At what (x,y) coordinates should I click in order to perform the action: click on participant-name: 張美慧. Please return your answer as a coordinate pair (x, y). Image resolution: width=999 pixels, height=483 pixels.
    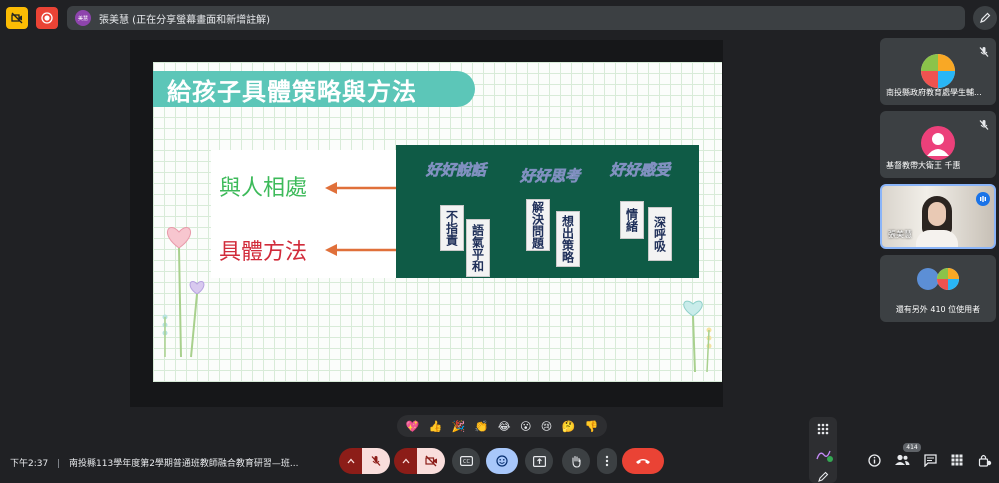
    Looking at the image, I should click on (900, 234).